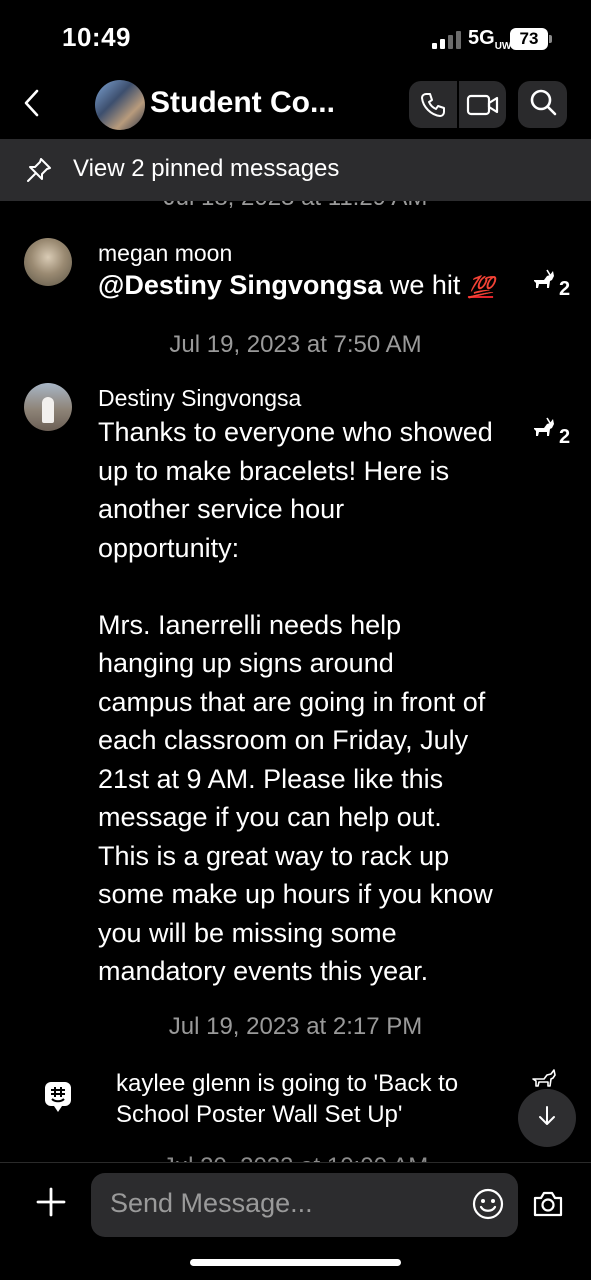 The width and height of the screenshot is (591, 1280). I want to click on message-line: up to make bracelets! Here is, so click(274, 470).